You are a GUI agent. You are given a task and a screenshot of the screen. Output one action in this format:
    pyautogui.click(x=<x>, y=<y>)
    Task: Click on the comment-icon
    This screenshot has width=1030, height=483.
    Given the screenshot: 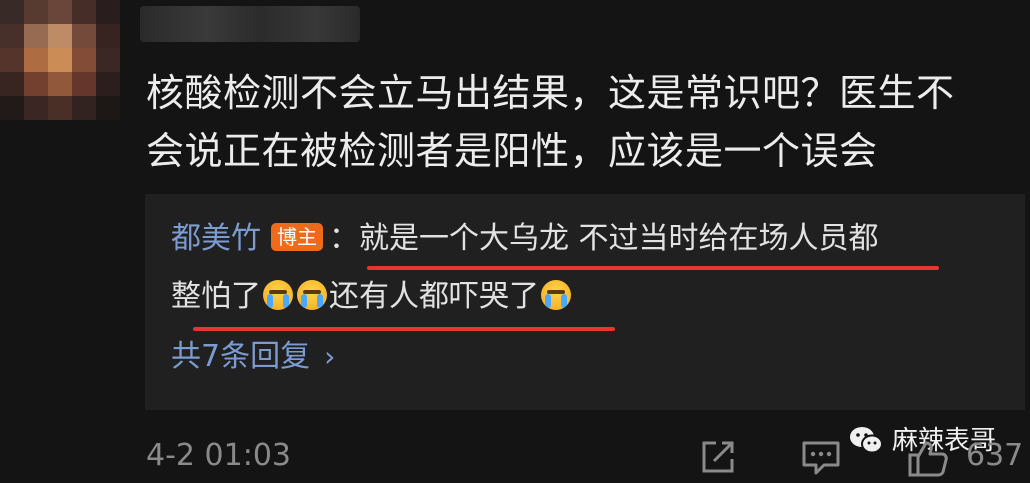 What is the action you would take?
    pyautogui.click(x=821, y=457)
    